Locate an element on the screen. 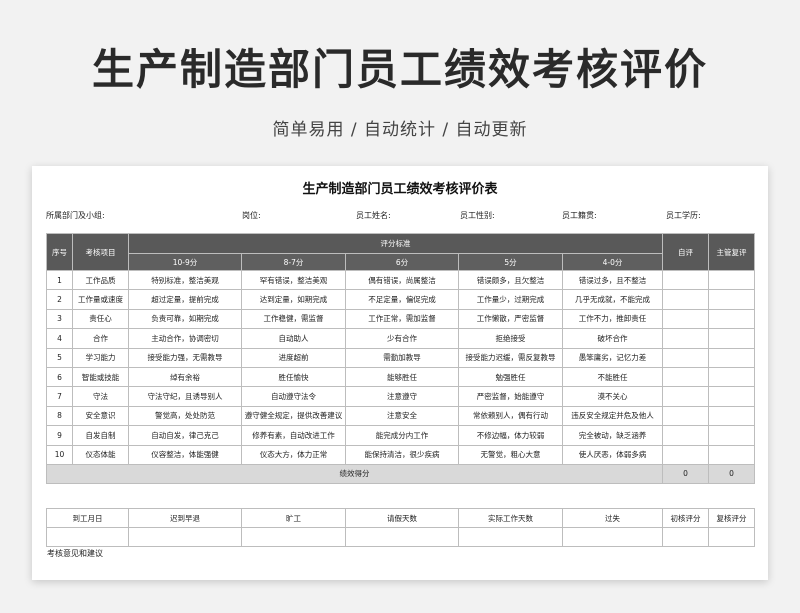  sheet-title: 生产制造部门员工绩效考核评价表 is located at coordinates (400, 189).